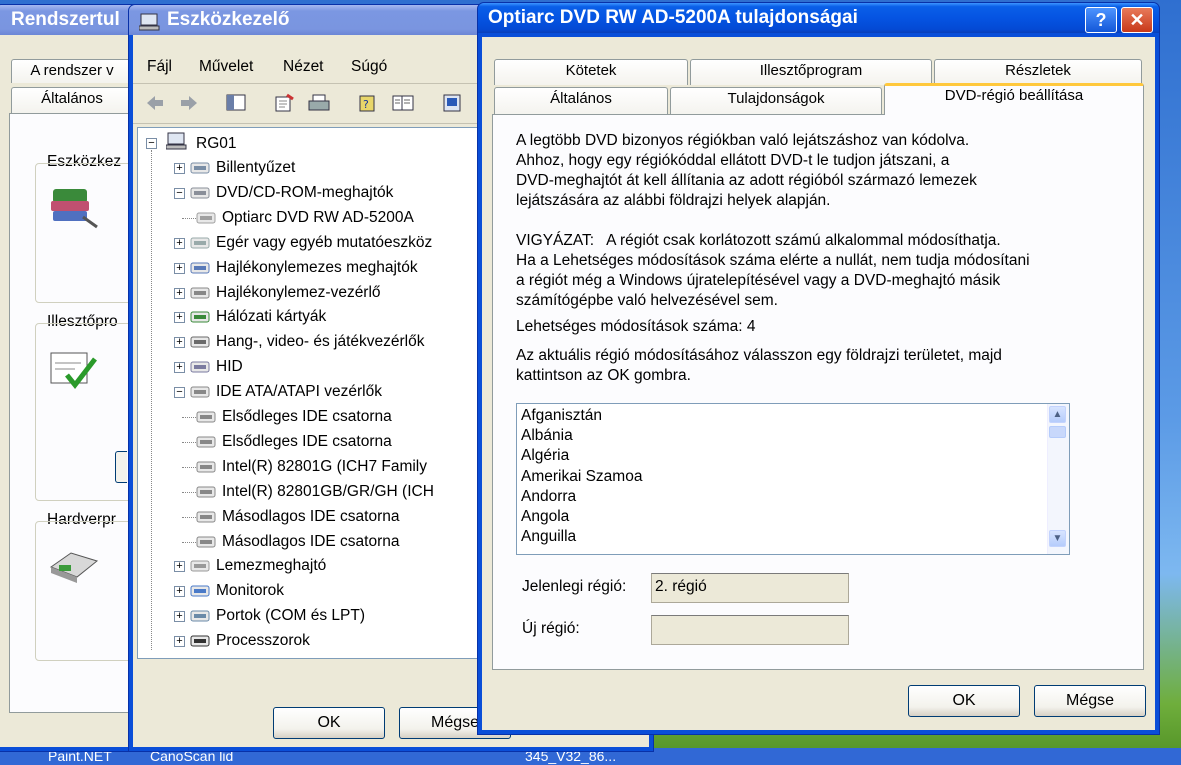 This screenshot has height=765, width=1181. Describe the element at coordinates (250, 591) in the screenshot. I see `tree-item-label: Monitorok` at that location.